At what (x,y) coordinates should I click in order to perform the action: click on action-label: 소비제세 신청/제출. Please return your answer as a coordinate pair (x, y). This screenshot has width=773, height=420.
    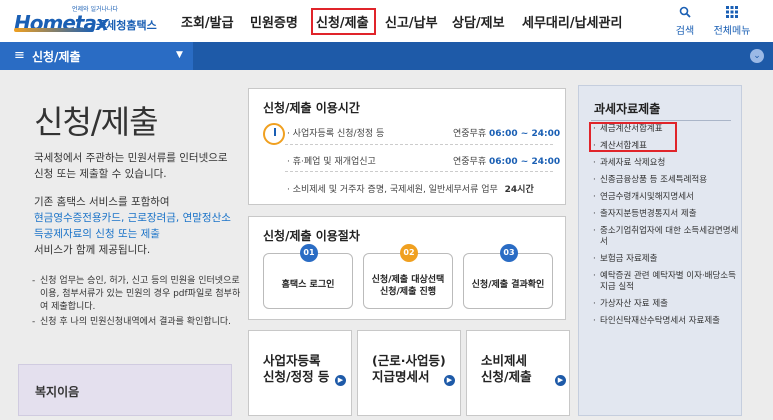
    Looking at the image, I should click on (506, 369).